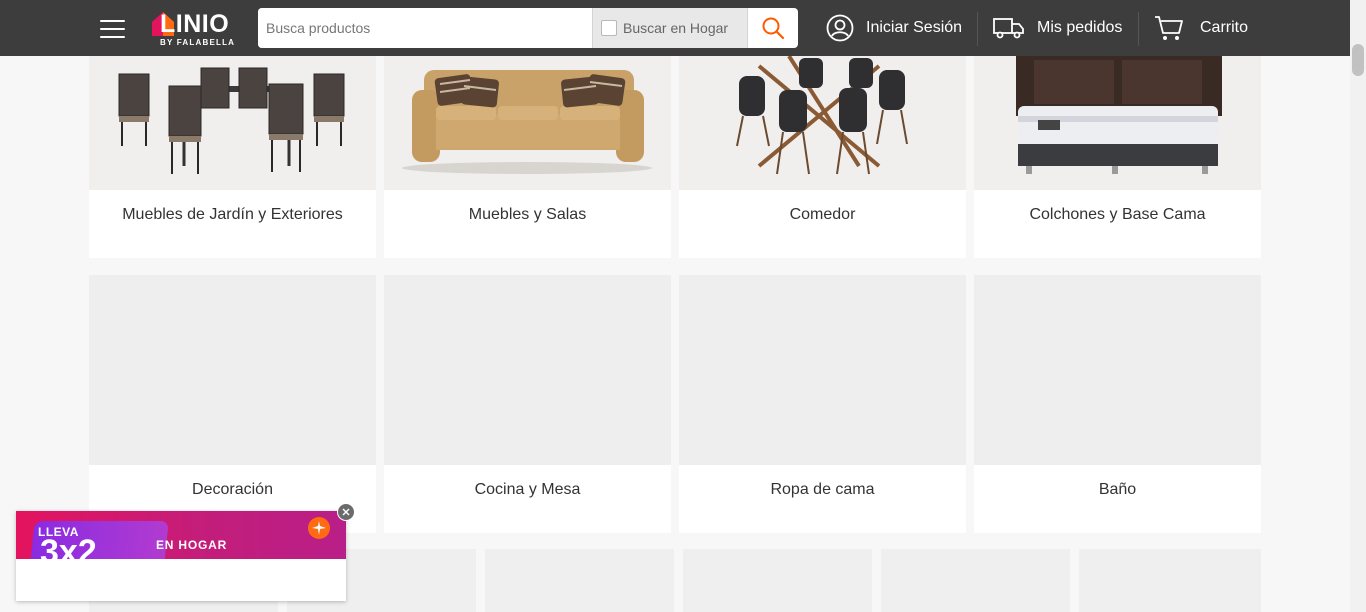 The height and width of the screenshot is (612, 1366). I want to click on cart-link: Carrito, so click(1201, 28).